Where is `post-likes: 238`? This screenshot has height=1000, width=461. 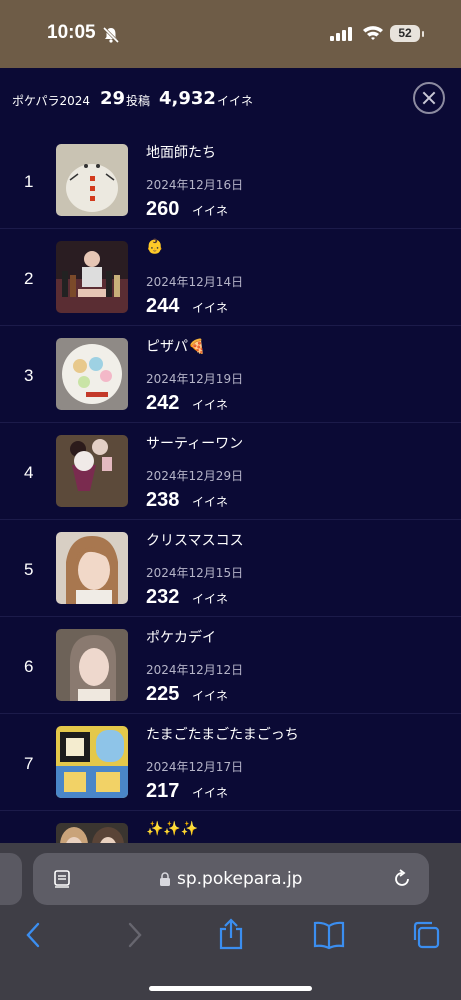
post-likes: 238 is located at coordinates (163, 500).